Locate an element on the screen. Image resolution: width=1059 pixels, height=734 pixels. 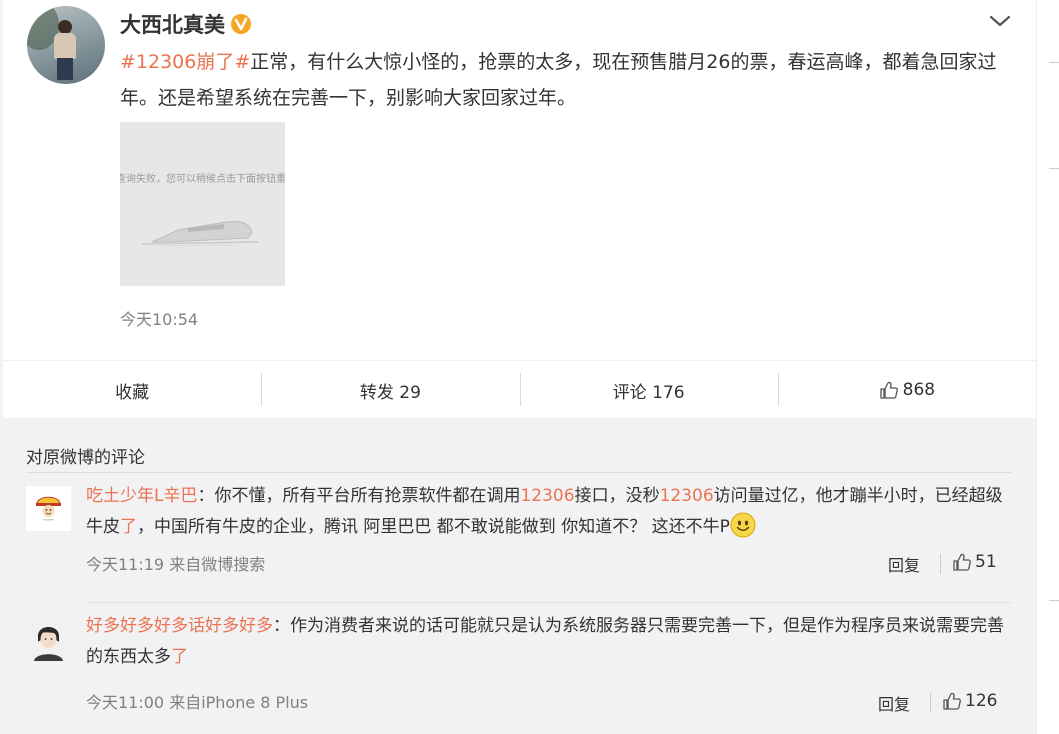
post-author-name: 大西北真美 is located at coordinates (185, 24).